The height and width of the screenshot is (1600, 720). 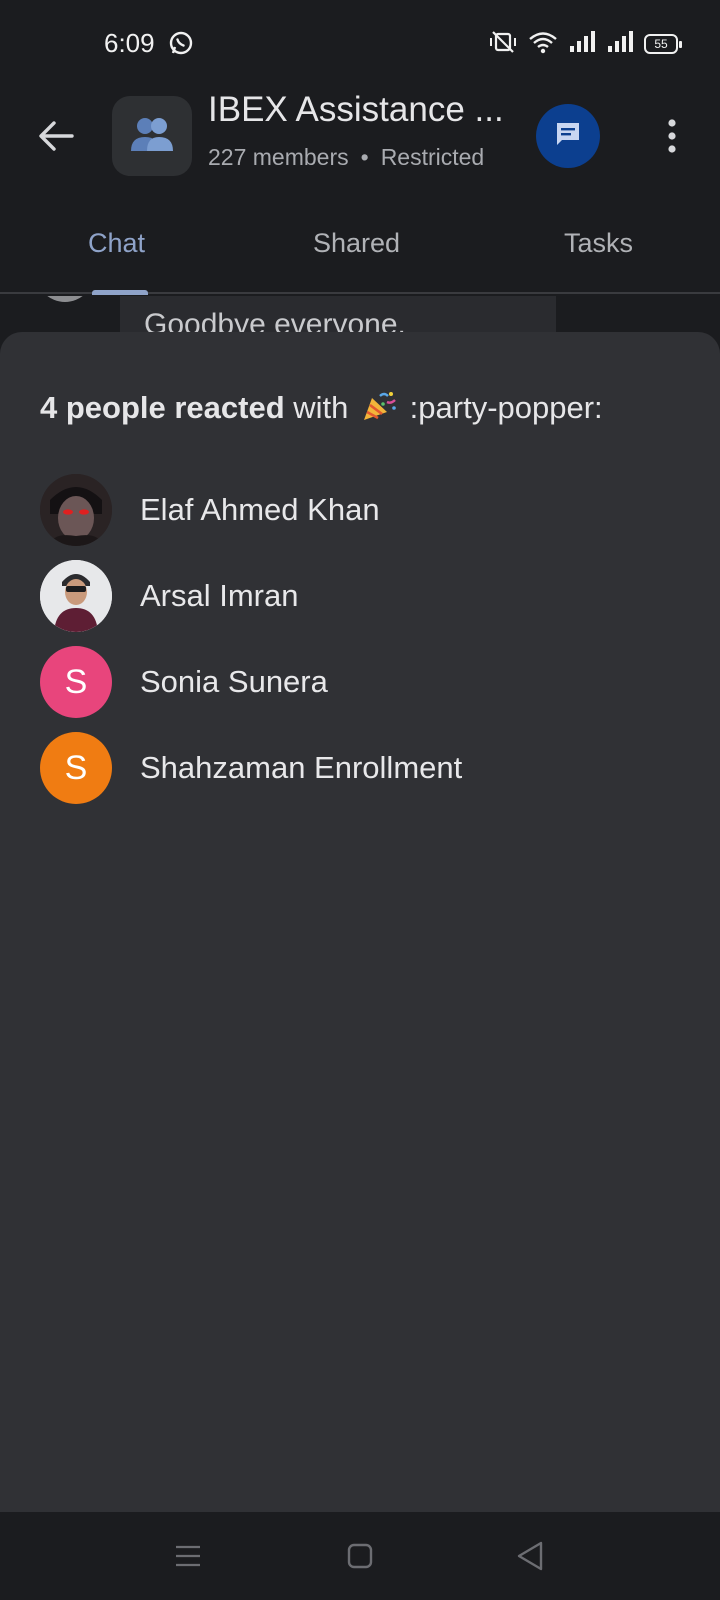 I want to click on system-nav-bar, so click(x=360, y=1556).